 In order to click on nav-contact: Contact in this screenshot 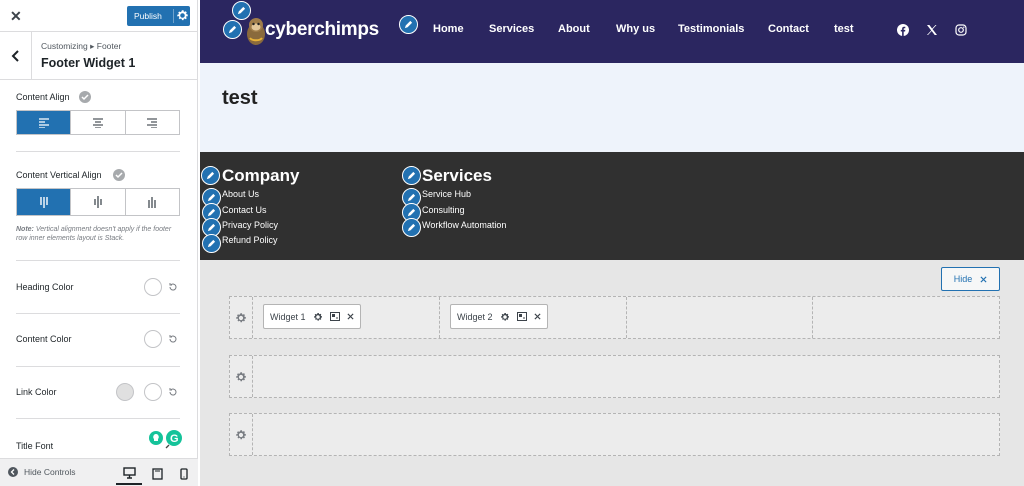, I will do `click(788, 29)`.